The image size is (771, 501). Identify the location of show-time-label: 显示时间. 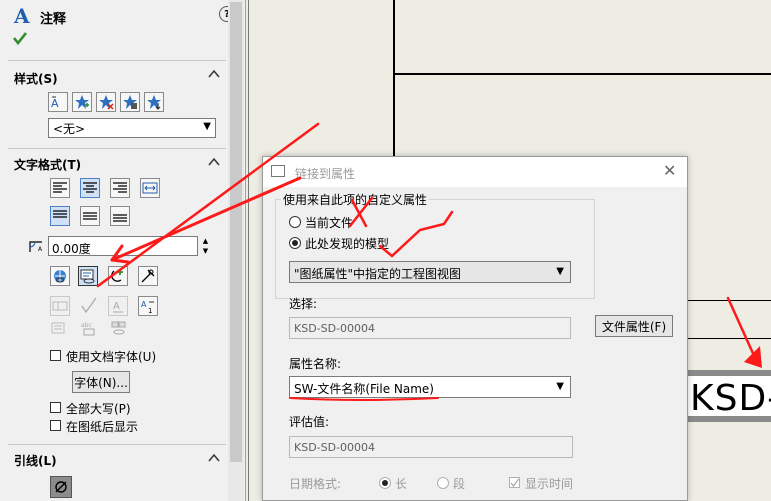
(549, 484).